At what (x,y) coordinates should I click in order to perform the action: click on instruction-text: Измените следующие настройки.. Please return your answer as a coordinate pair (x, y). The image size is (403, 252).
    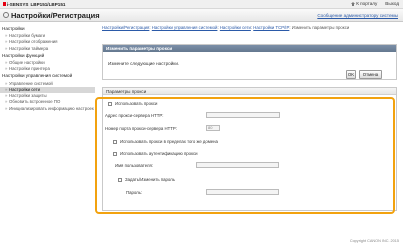
    Looking at the image, I should click on (144, 63).